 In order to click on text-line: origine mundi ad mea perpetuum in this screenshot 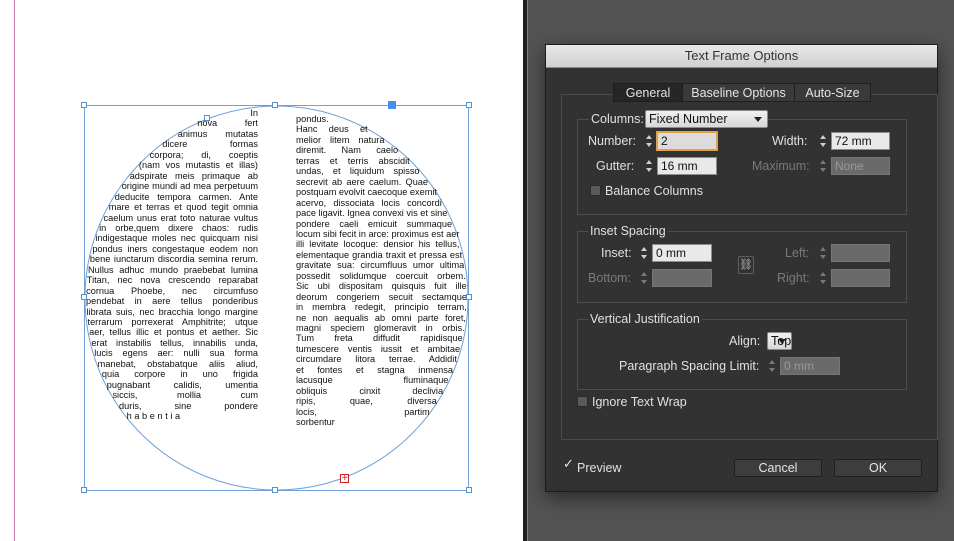, I will do `click(189, 186)`.